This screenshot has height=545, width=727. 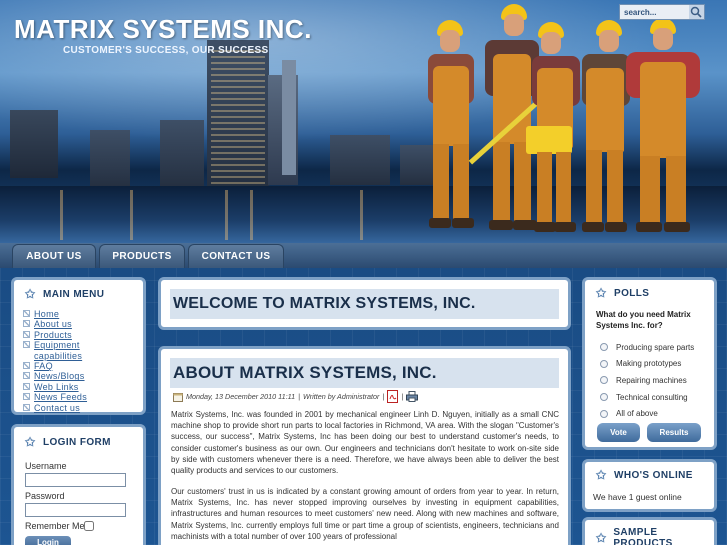 What do you see at coordinates (80, 408) in the screenshot?
I see `menu-item-contact-us: Contact us` at bounding box center [80, 408].